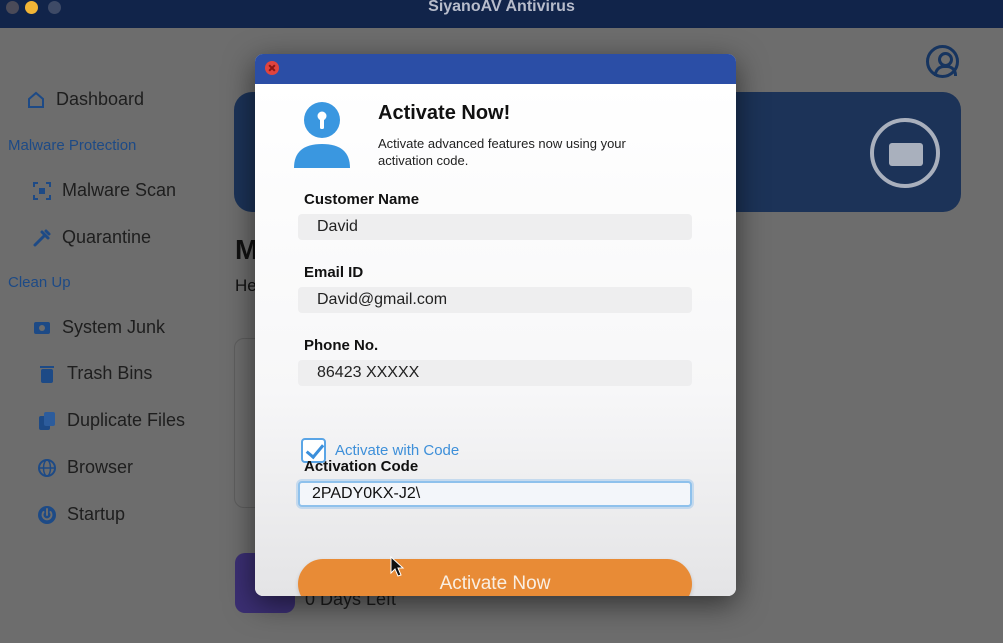  I want to click on dialog-close-button, so click(272, 68).